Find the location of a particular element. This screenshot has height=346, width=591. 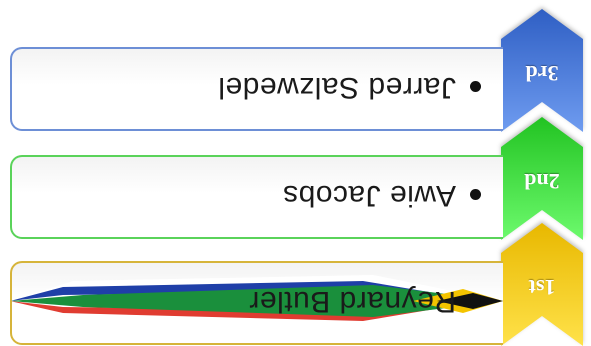

place-label: 3rd is located at coordinates (542, 73).